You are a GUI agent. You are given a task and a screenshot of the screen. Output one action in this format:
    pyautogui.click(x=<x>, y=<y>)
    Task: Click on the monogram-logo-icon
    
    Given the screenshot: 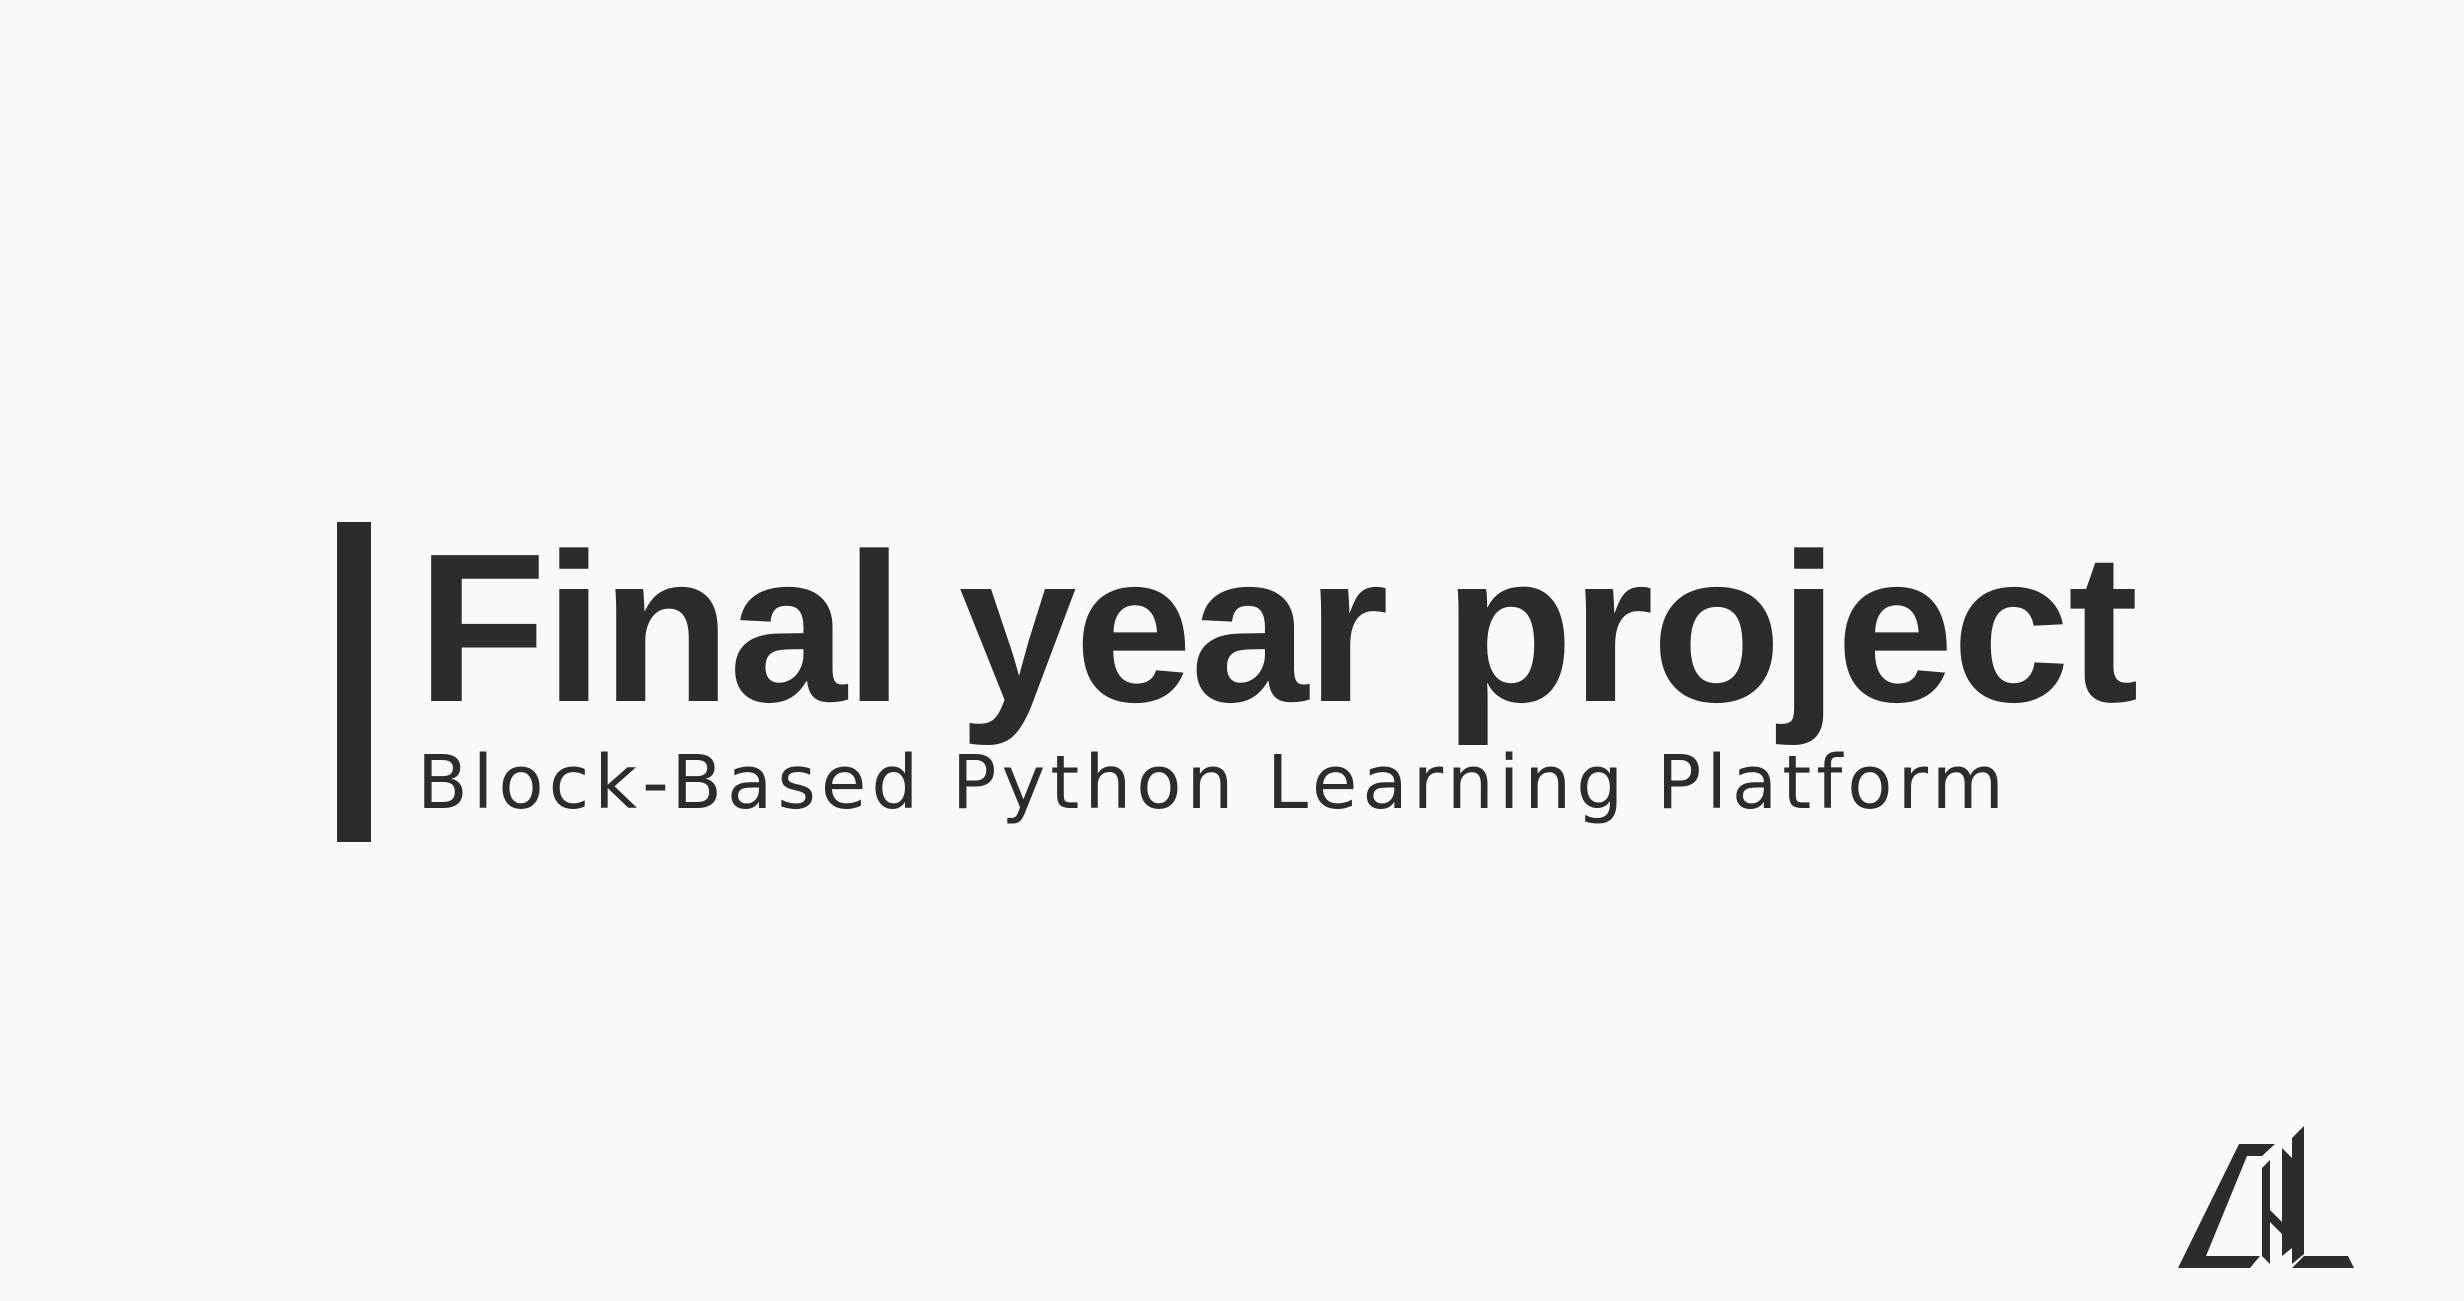 What is the action you would take?
    pyautogui.click(x=2266, y=1197)
    